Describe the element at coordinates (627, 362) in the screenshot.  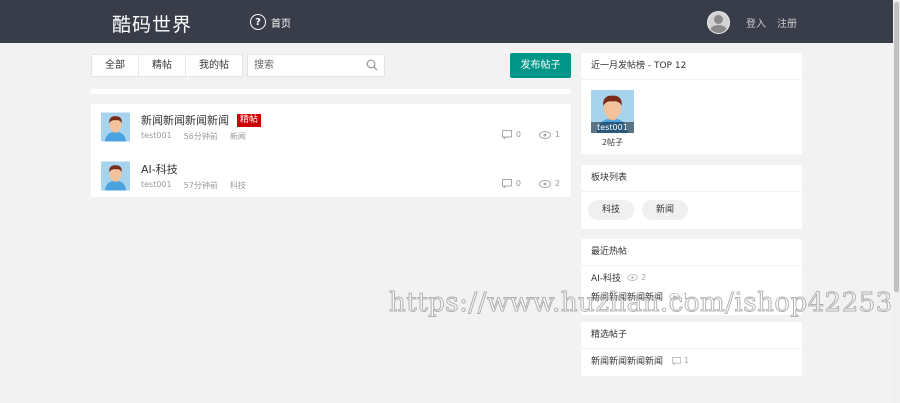
I see `picked-post-title: 新闻新闻新闻新闻` at that location.